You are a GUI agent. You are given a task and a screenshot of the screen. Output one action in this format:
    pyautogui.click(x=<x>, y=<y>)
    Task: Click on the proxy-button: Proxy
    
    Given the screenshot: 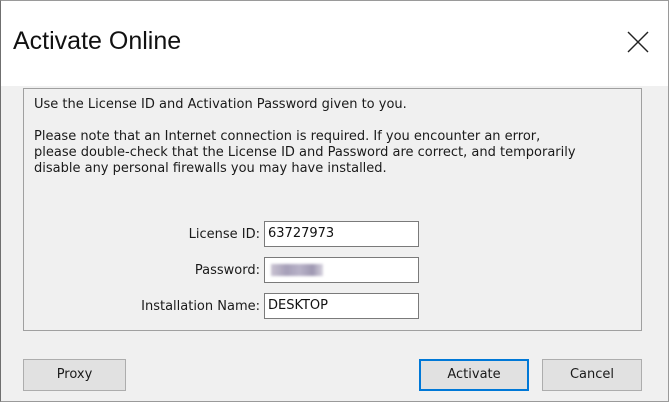 What is the action you would take?
    pyautogui.click(x=74, y=375)
    